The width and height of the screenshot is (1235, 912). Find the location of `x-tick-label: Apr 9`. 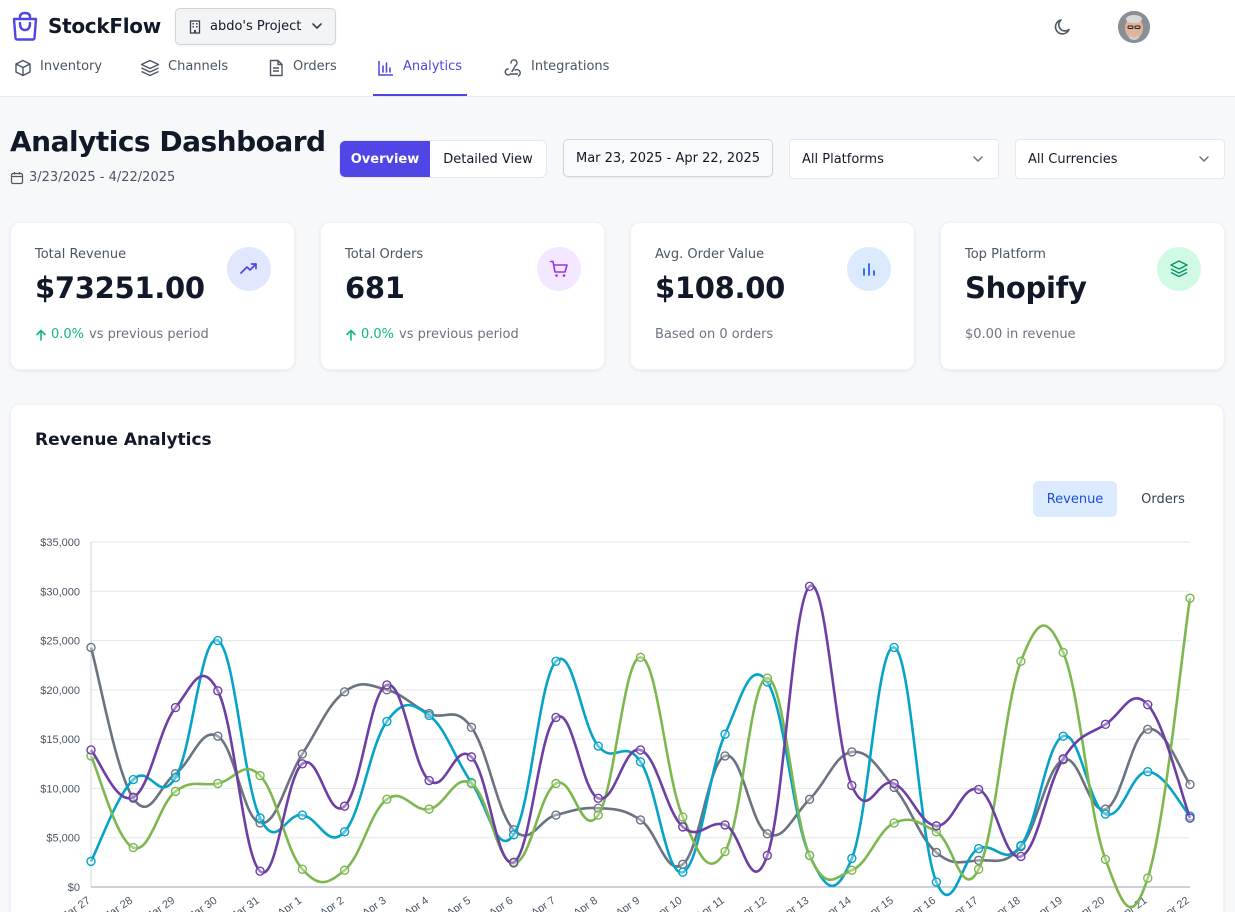

x-tick-label: Apr 9 is located at coordinates (628, 903).